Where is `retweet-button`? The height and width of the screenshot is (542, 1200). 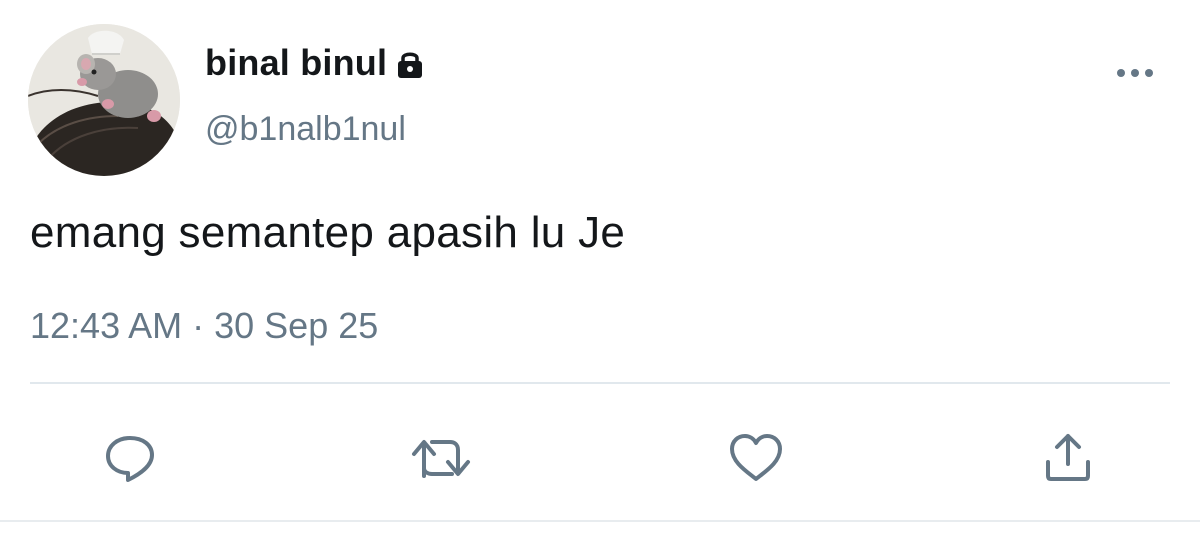 retweet-button is located at coordinates (442, 458).